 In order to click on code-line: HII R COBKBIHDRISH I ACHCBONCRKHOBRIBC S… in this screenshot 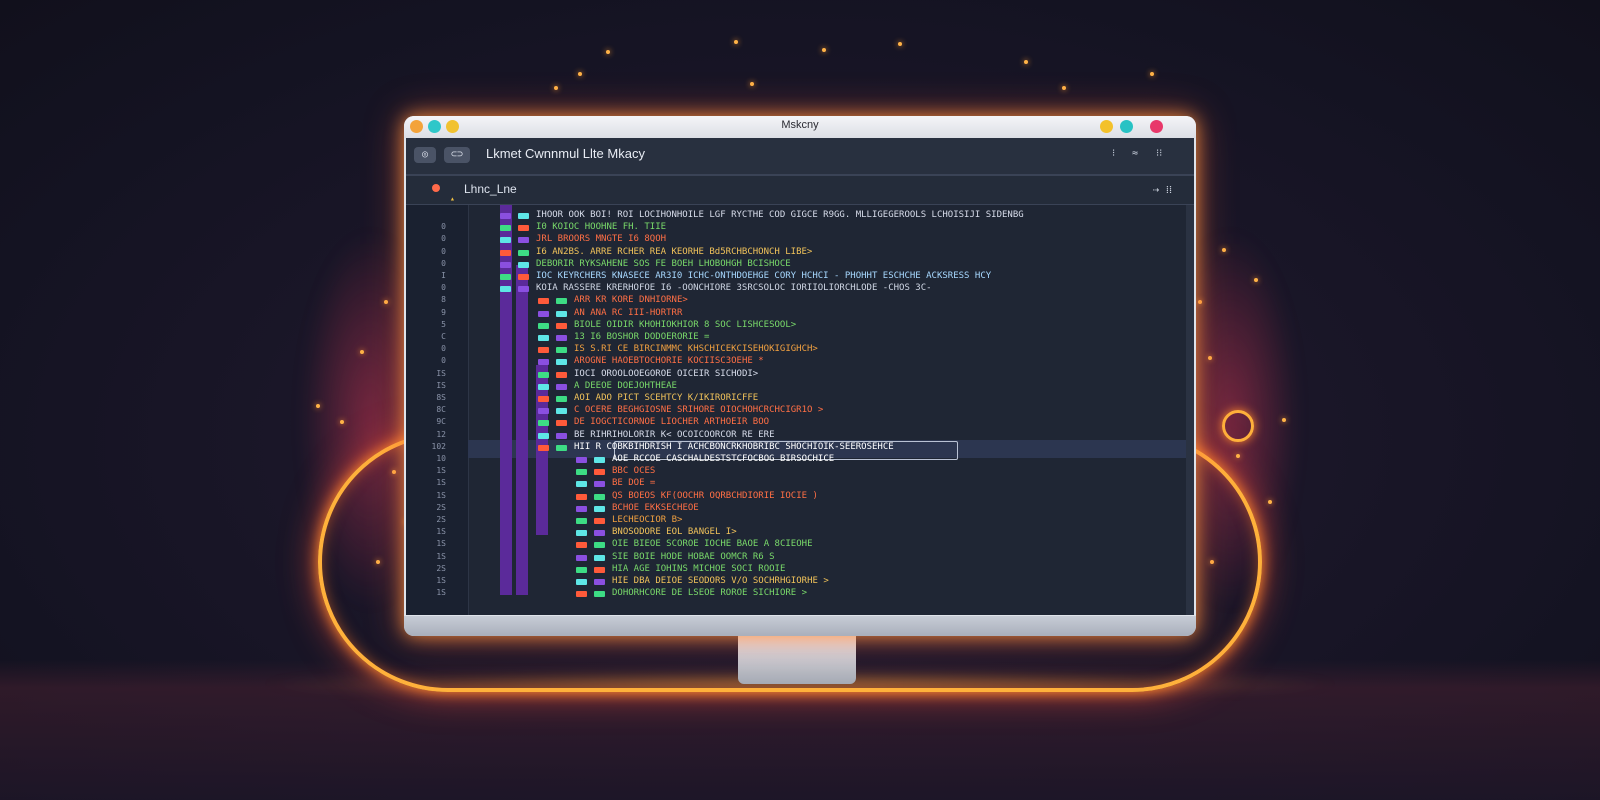, I will do `click(734, 447)`.